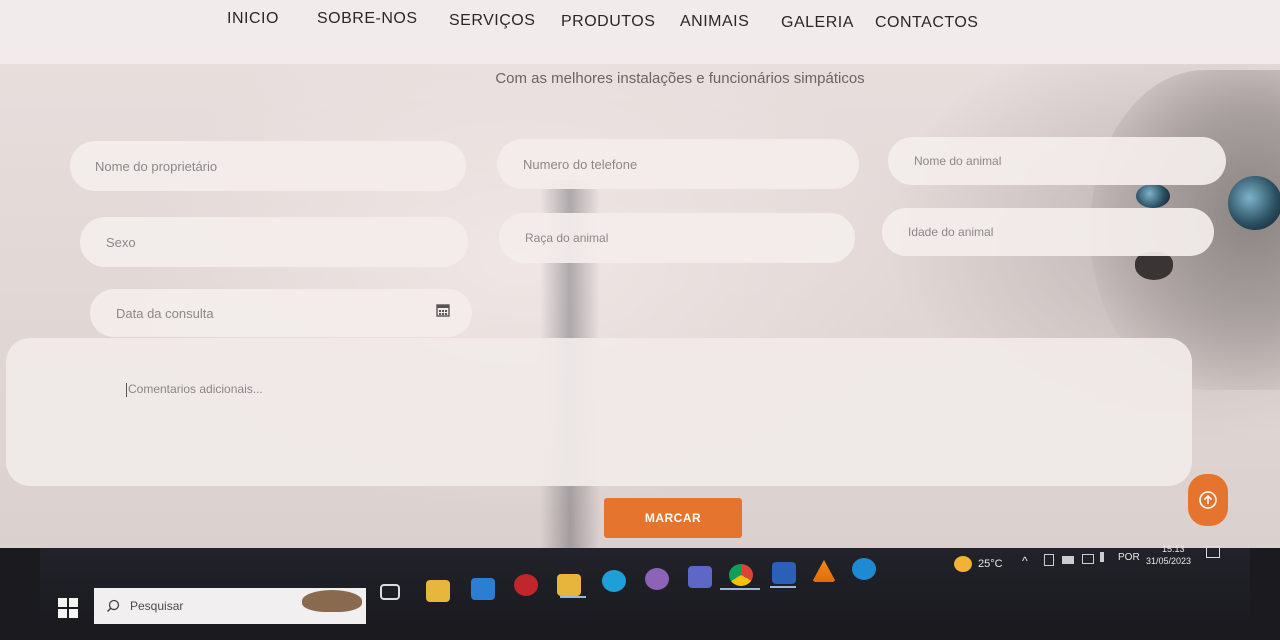 This screenshot has height=640, width=1280. What do you see at coordinates (657, 579) in the screenshot?
I see `edge-profile-icon` at bounding box center [657, 579].